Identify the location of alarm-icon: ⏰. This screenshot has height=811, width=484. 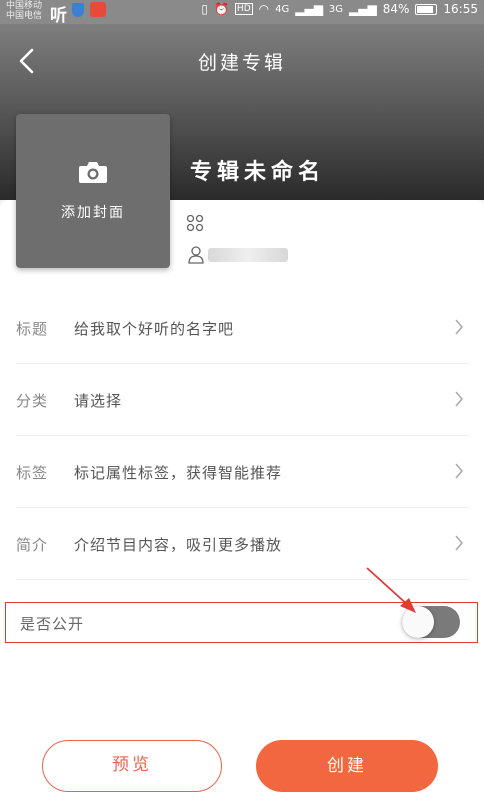
(221, 9).